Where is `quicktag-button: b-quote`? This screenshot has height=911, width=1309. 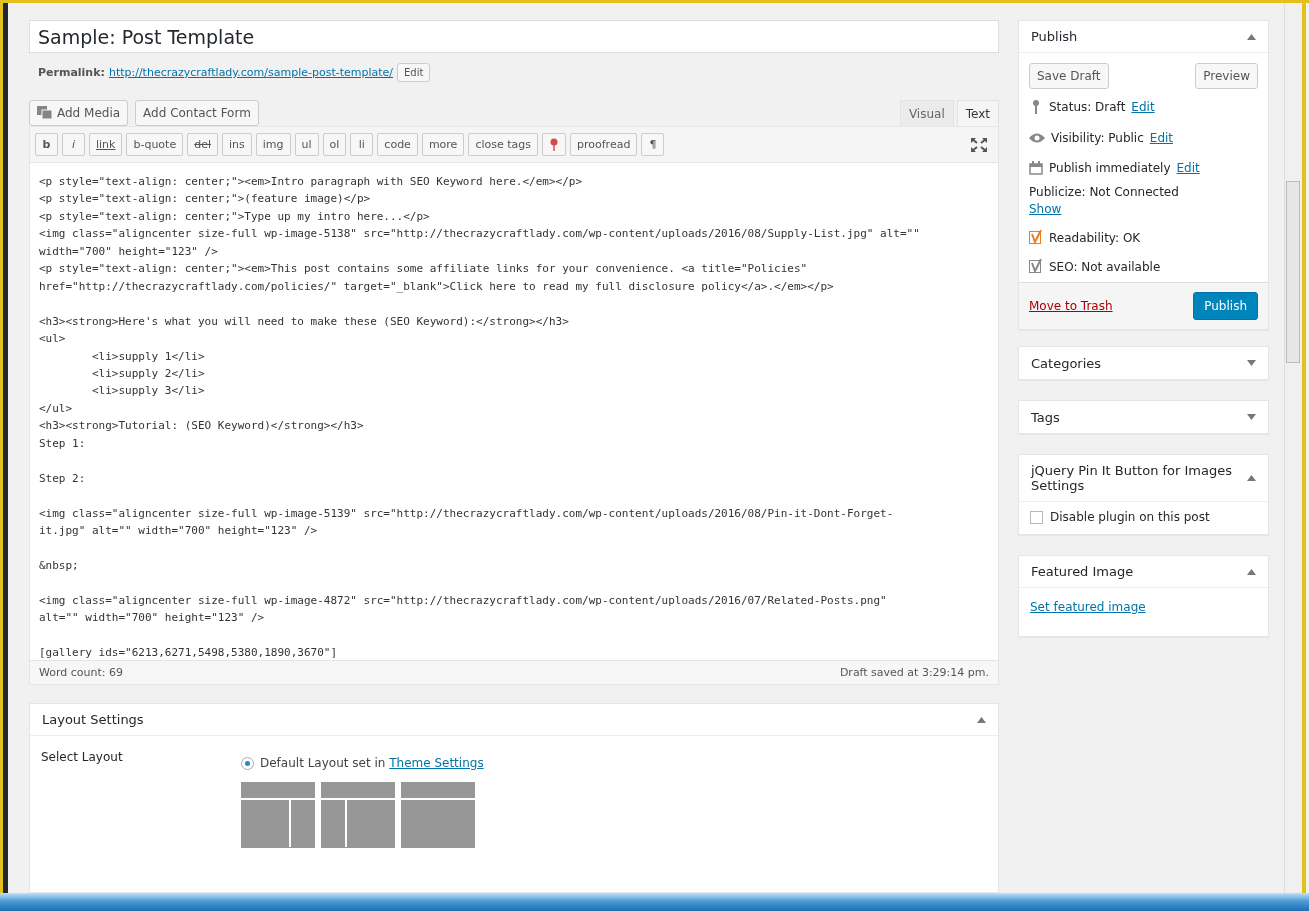
quicktag-button: b-quote is located at coordinates (155, 144).